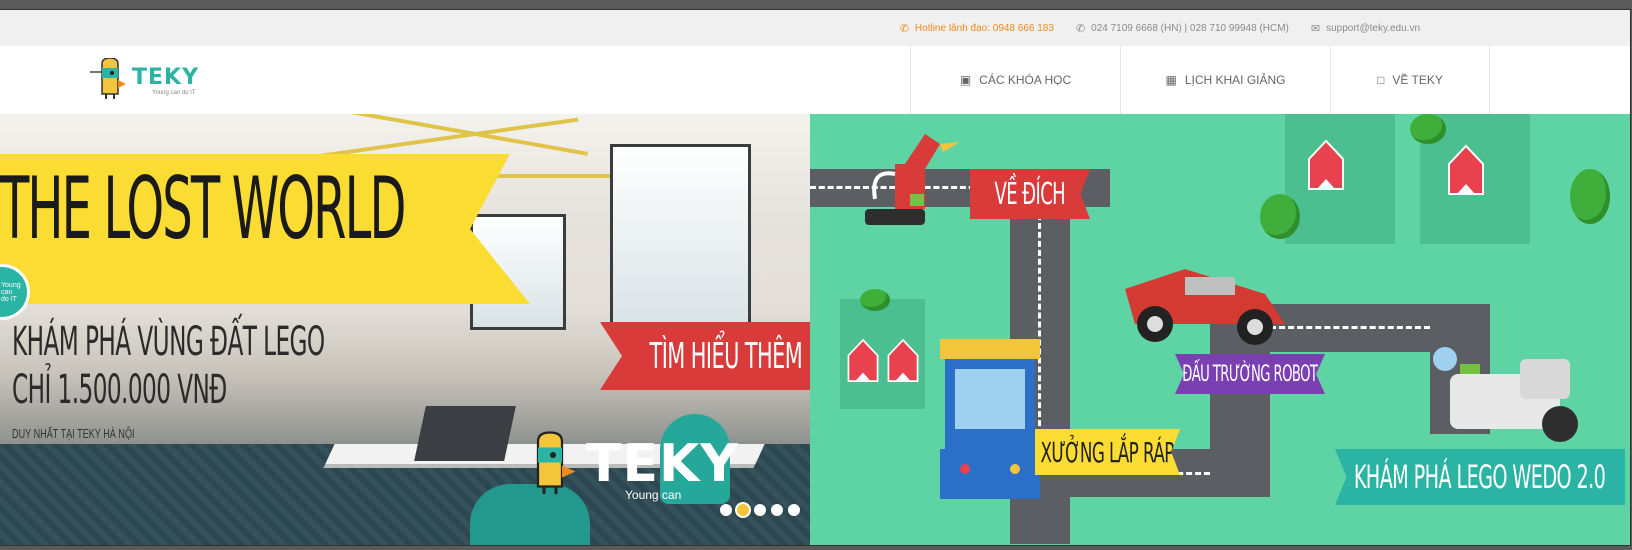  I want to click on nav-item-courses: ▣ CÁC KHÓA HỌC, so click(1015, 80).